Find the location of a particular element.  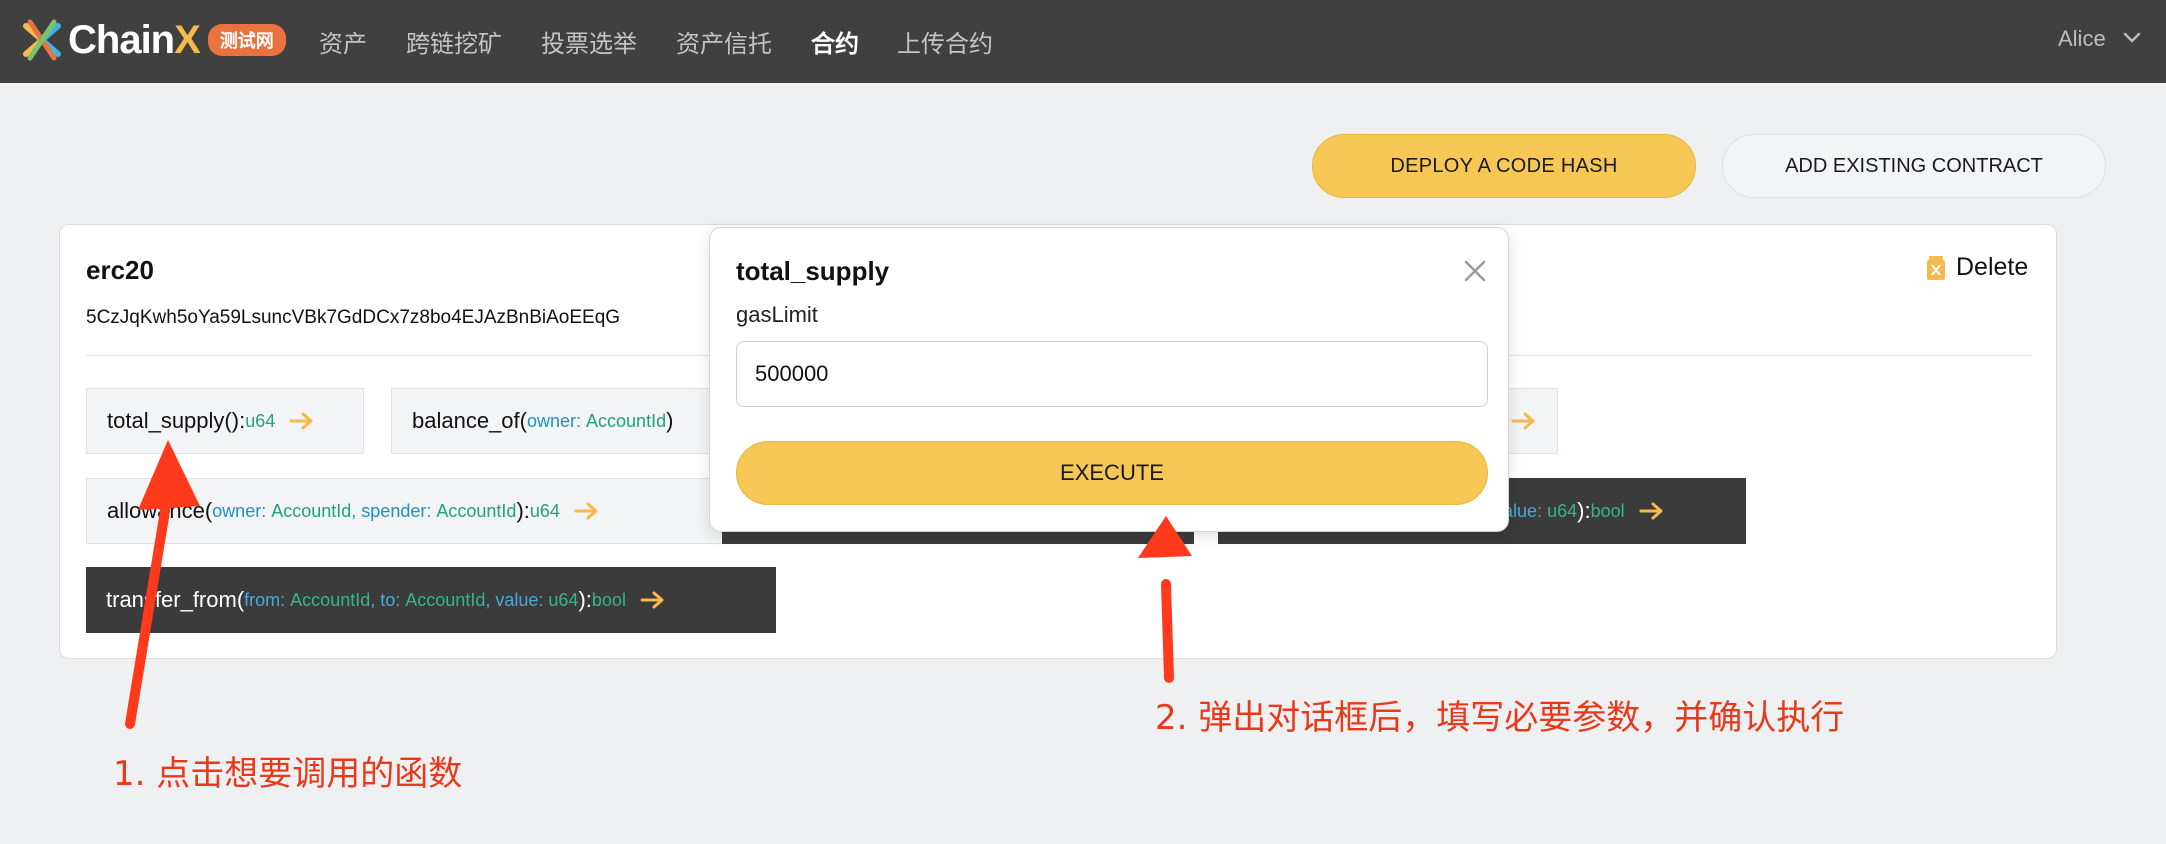

nav-item-contract: 合约 is located at coordinates (835, 41).